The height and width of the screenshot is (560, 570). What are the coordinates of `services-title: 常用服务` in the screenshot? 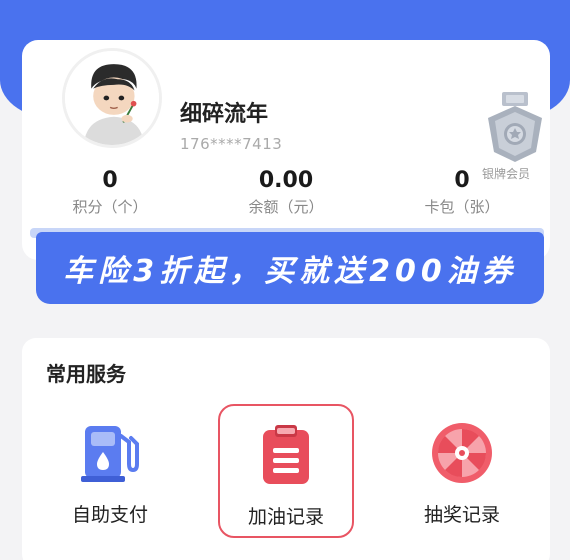 It's located at (86, 374).